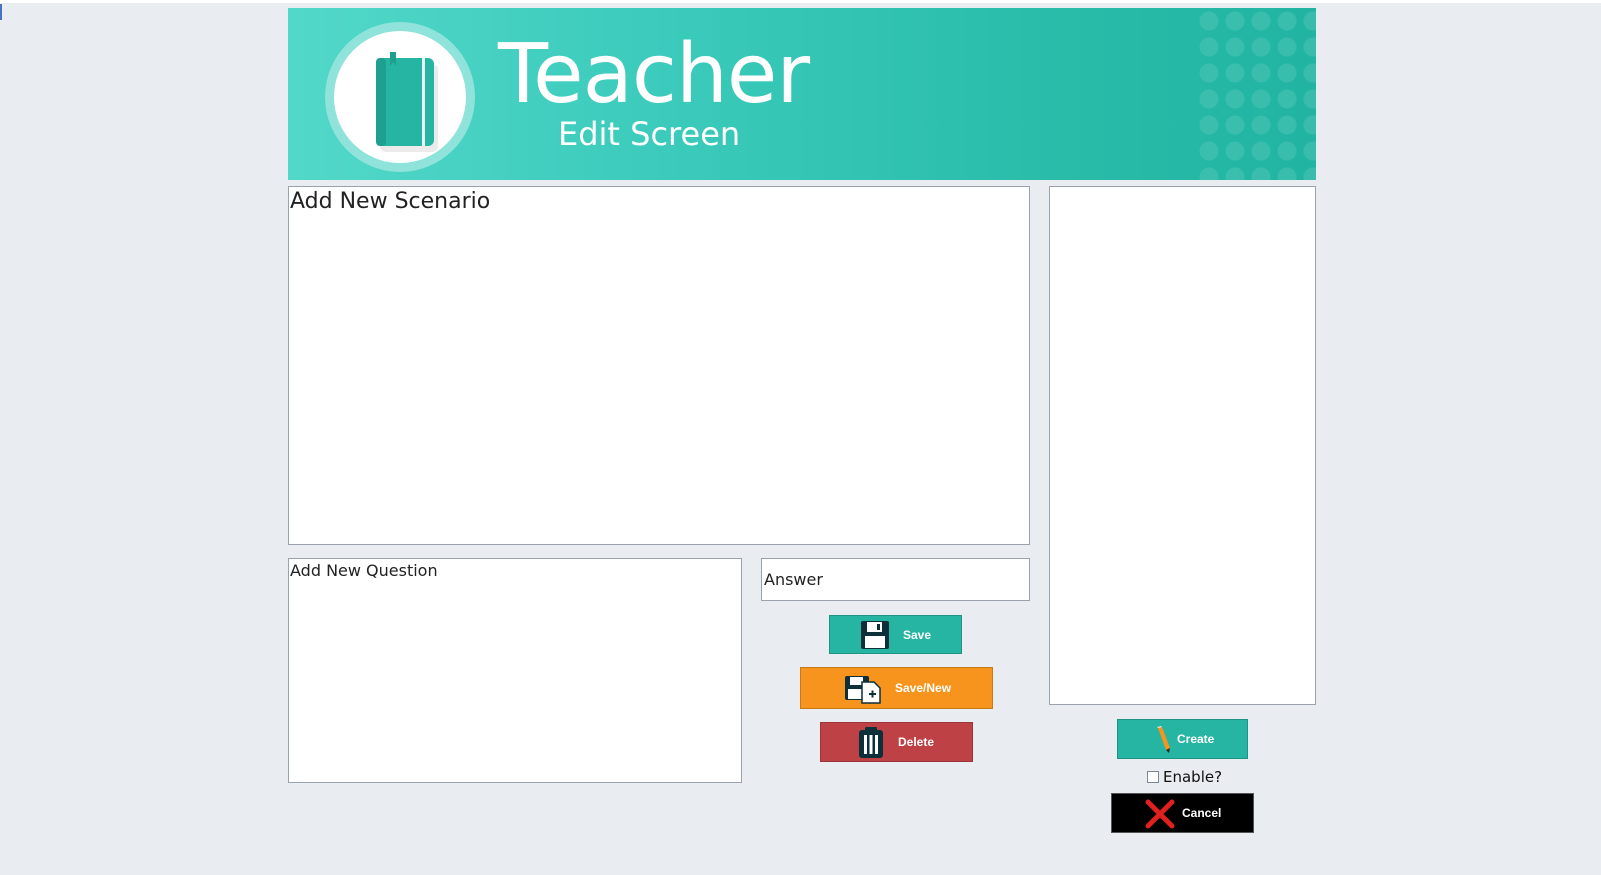 The height and width of the screenshot is (875, 1601). I want to click on header-banner: Teacher Edit Screen, so click(802, 94).